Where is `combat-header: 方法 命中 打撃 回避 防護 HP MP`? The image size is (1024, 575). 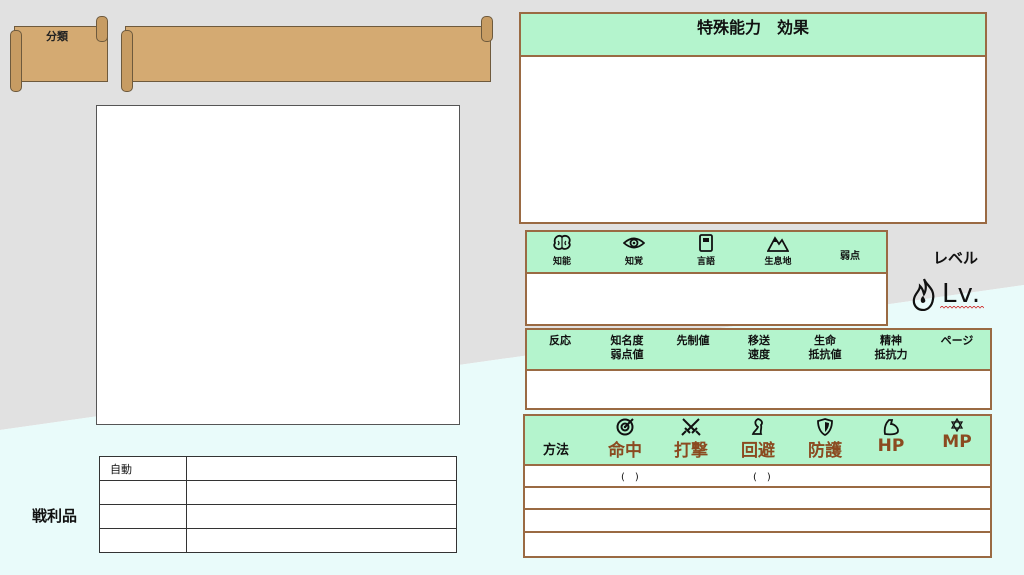 combat-header: 方法 命中 打撃 回避 防護 HP MP is located at coordinates (757, 441).